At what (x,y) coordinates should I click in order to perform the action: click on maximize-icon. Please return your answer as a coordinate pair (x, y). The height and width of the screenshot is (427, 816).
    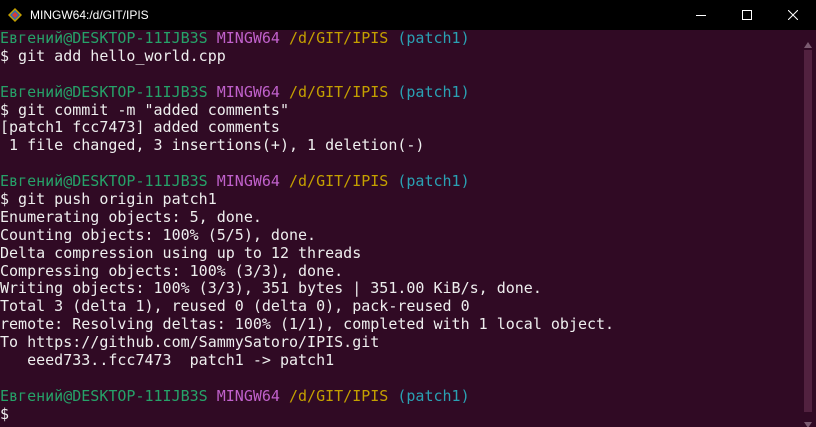
    Looking at the image, I should click on (747, 15).